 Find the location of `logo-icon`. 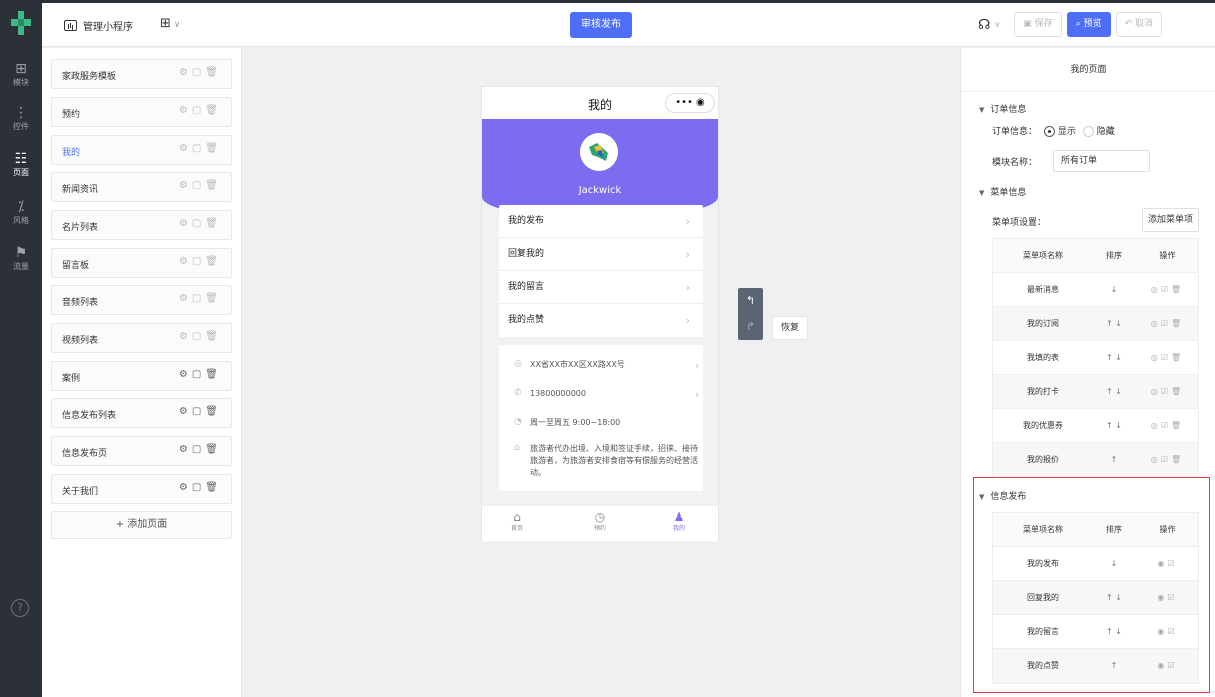

logo-icon is located at coordinates (21, 23).